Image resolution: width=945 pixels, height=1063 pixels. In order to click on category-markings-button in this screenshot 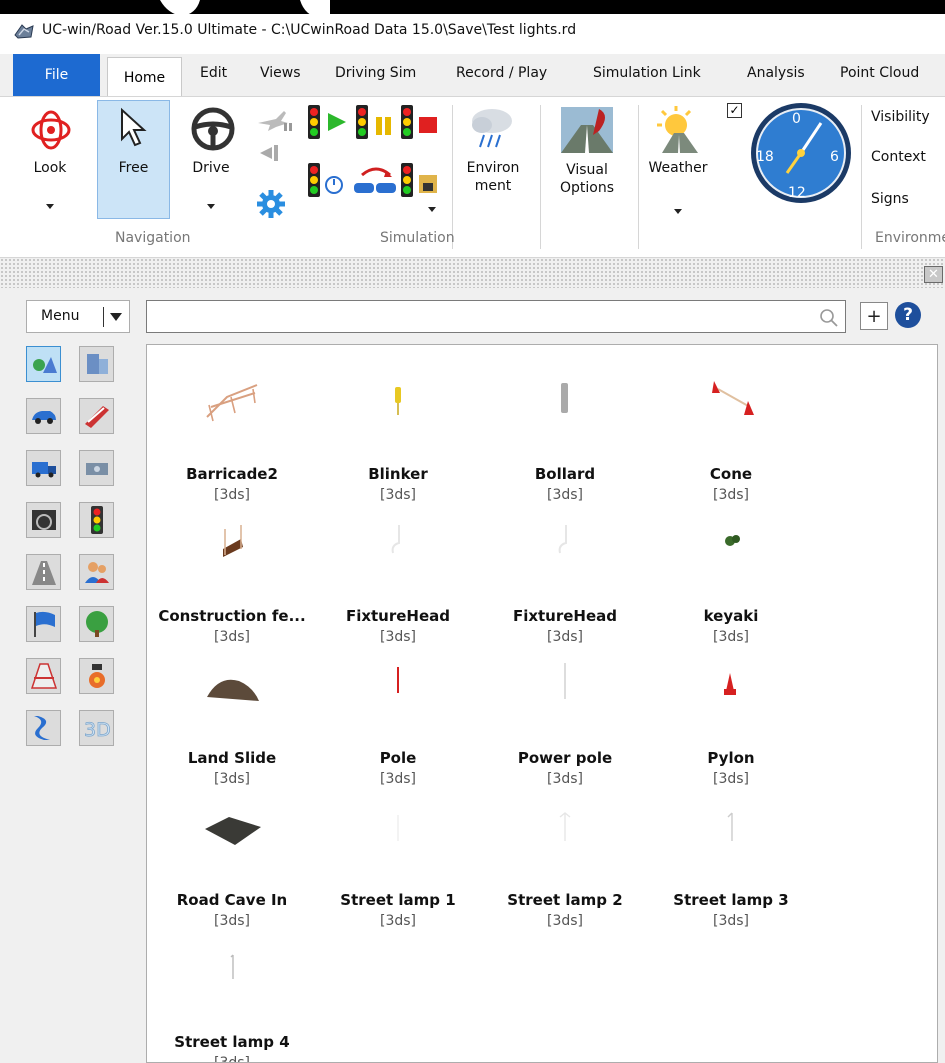, I will do `click(43, 676)`.